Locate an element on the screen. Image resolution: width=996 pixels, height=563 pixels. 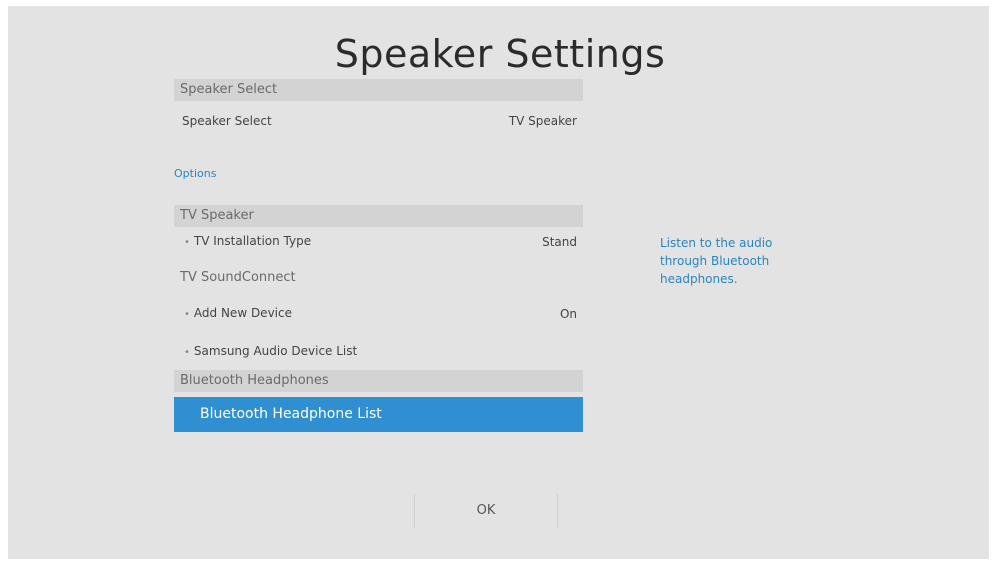
samsung-audio-device-list-label: Samsung Audio Device List is located at coordinates (275, 351).